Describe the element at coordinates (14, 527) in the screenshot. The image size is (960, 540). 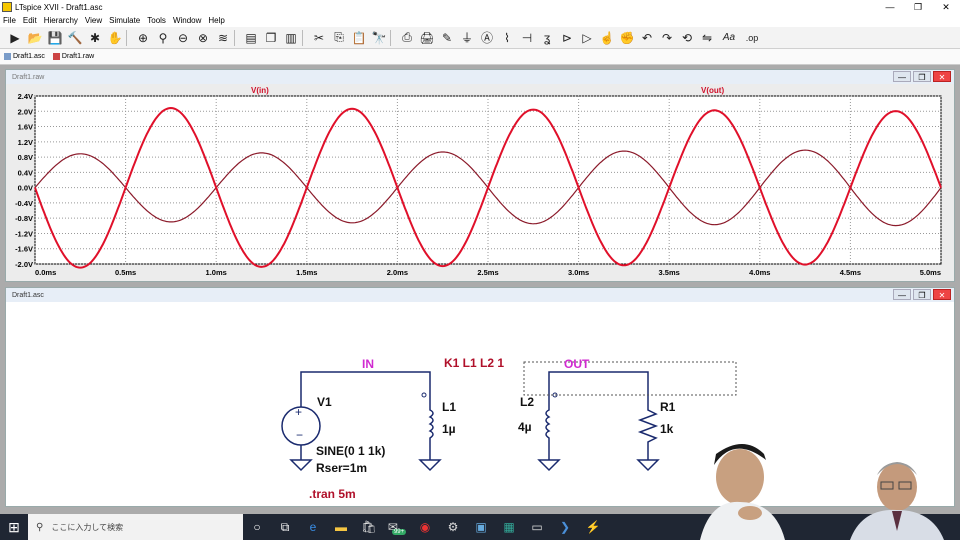
I see `windows-start-icon: ⊞` at that location.